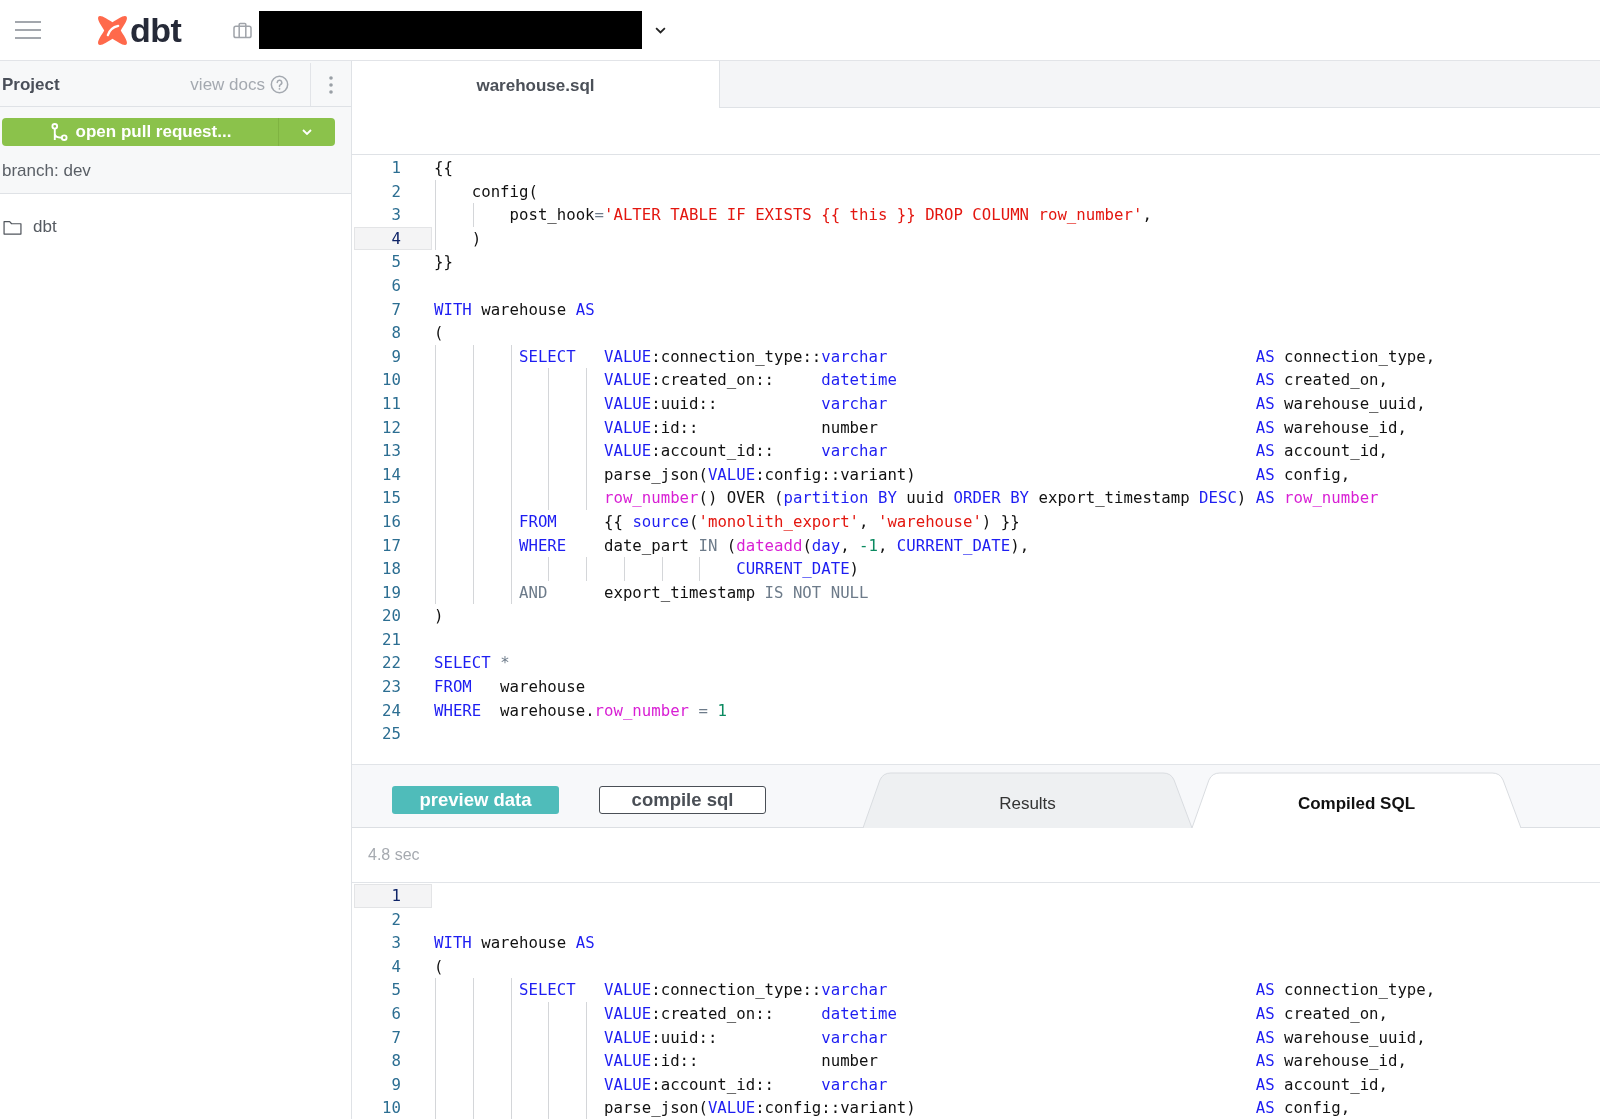 This screenshot has width=1600, height=1119. Describe the element at coordinates (59, 132) in the screenshot. I see `branch-icon` at that location.